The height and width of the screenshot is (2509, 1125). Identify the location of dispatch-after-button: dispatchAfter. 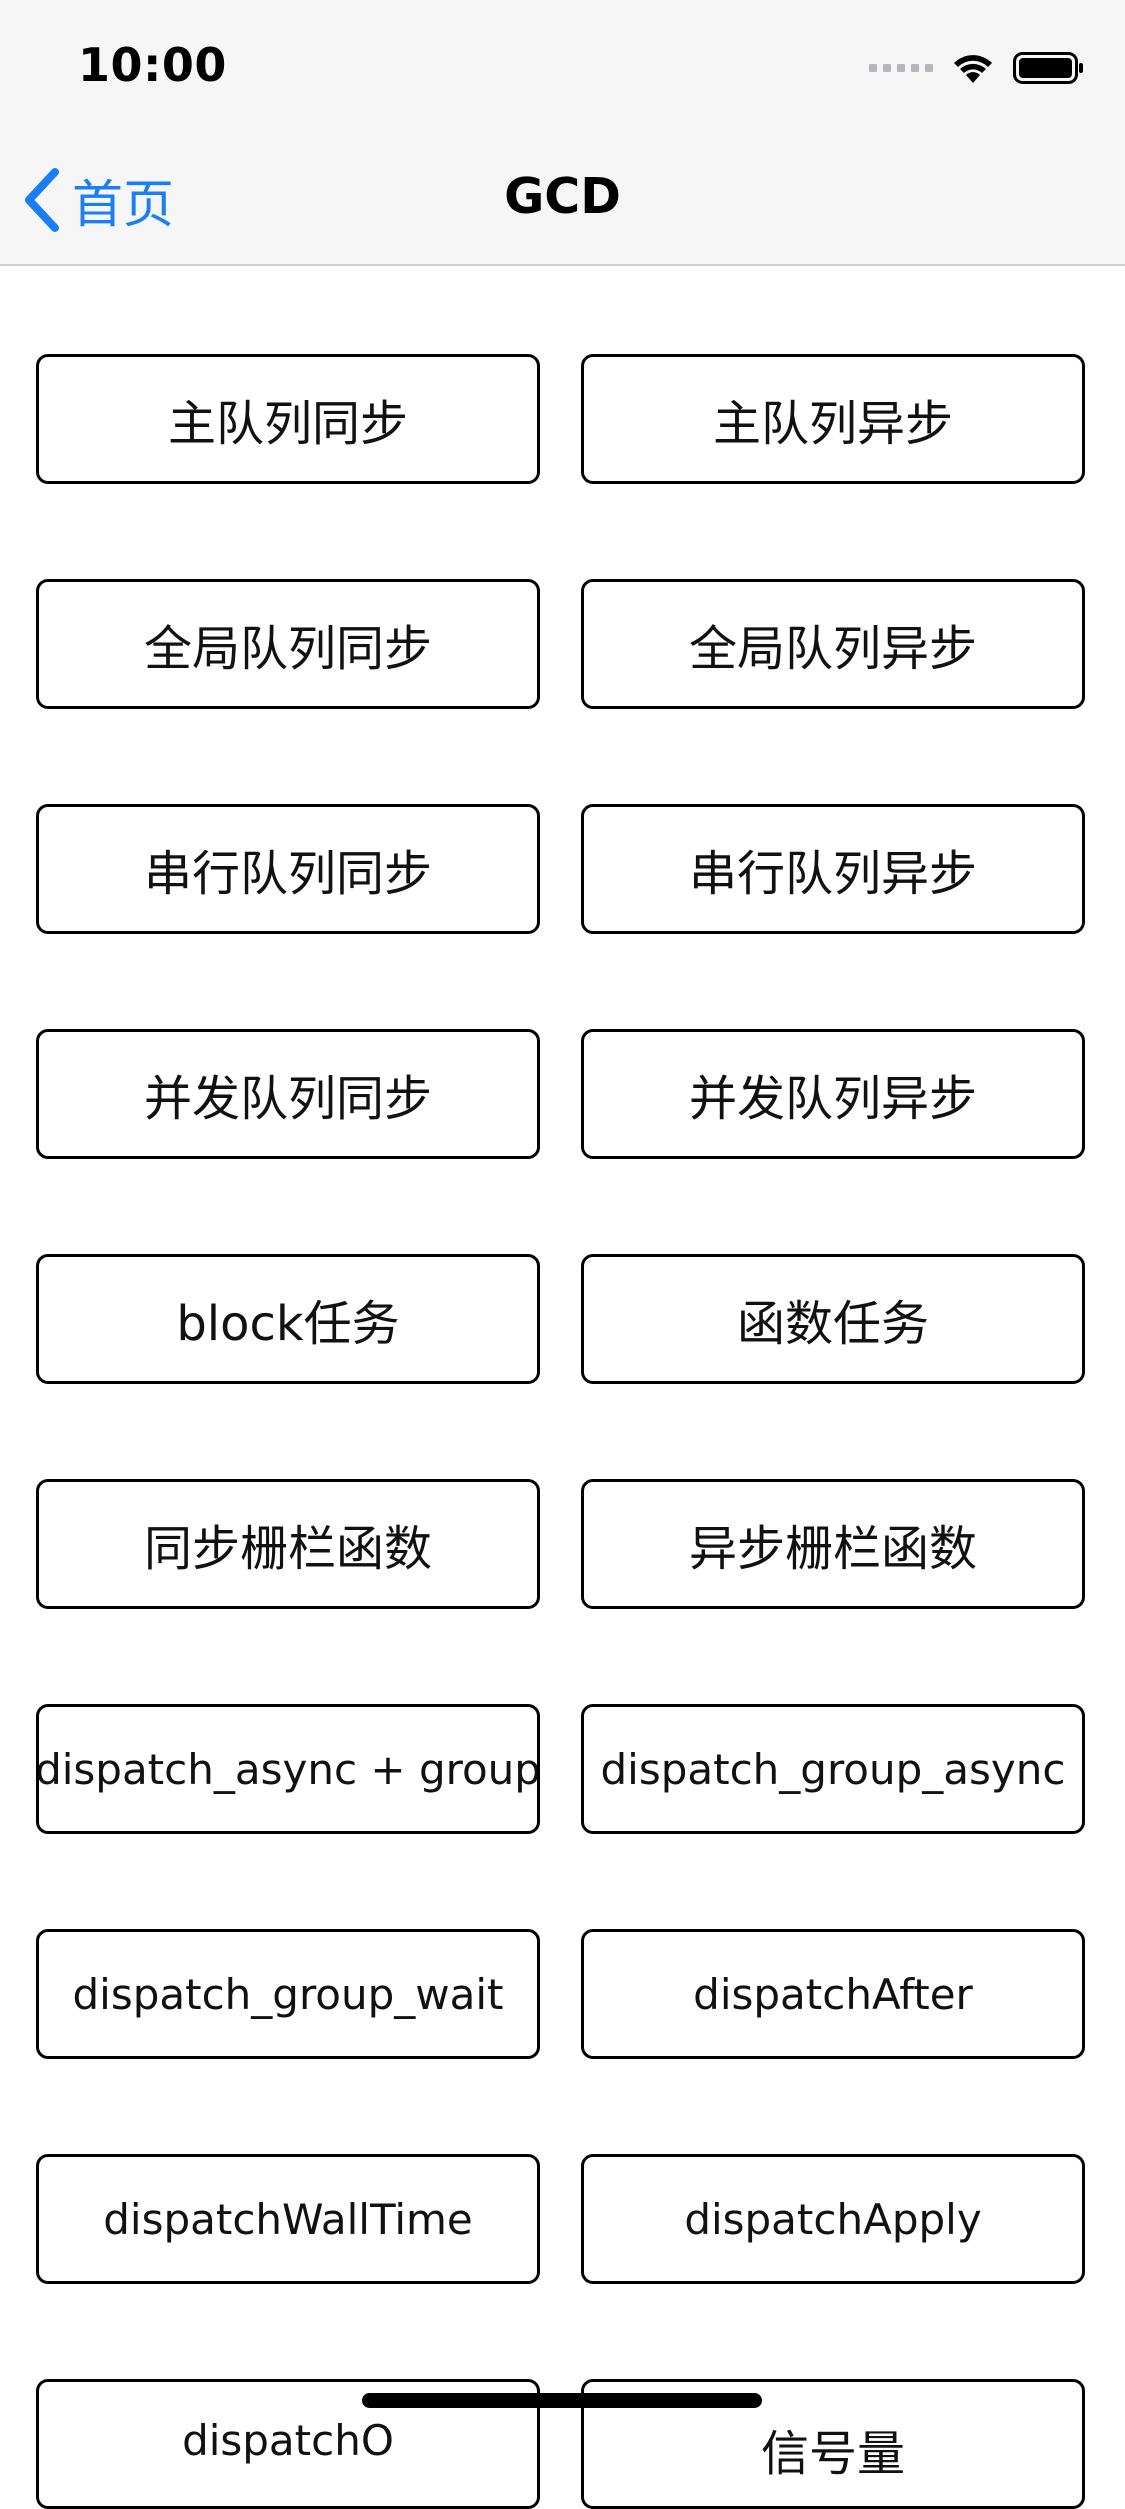
(833, 1994).